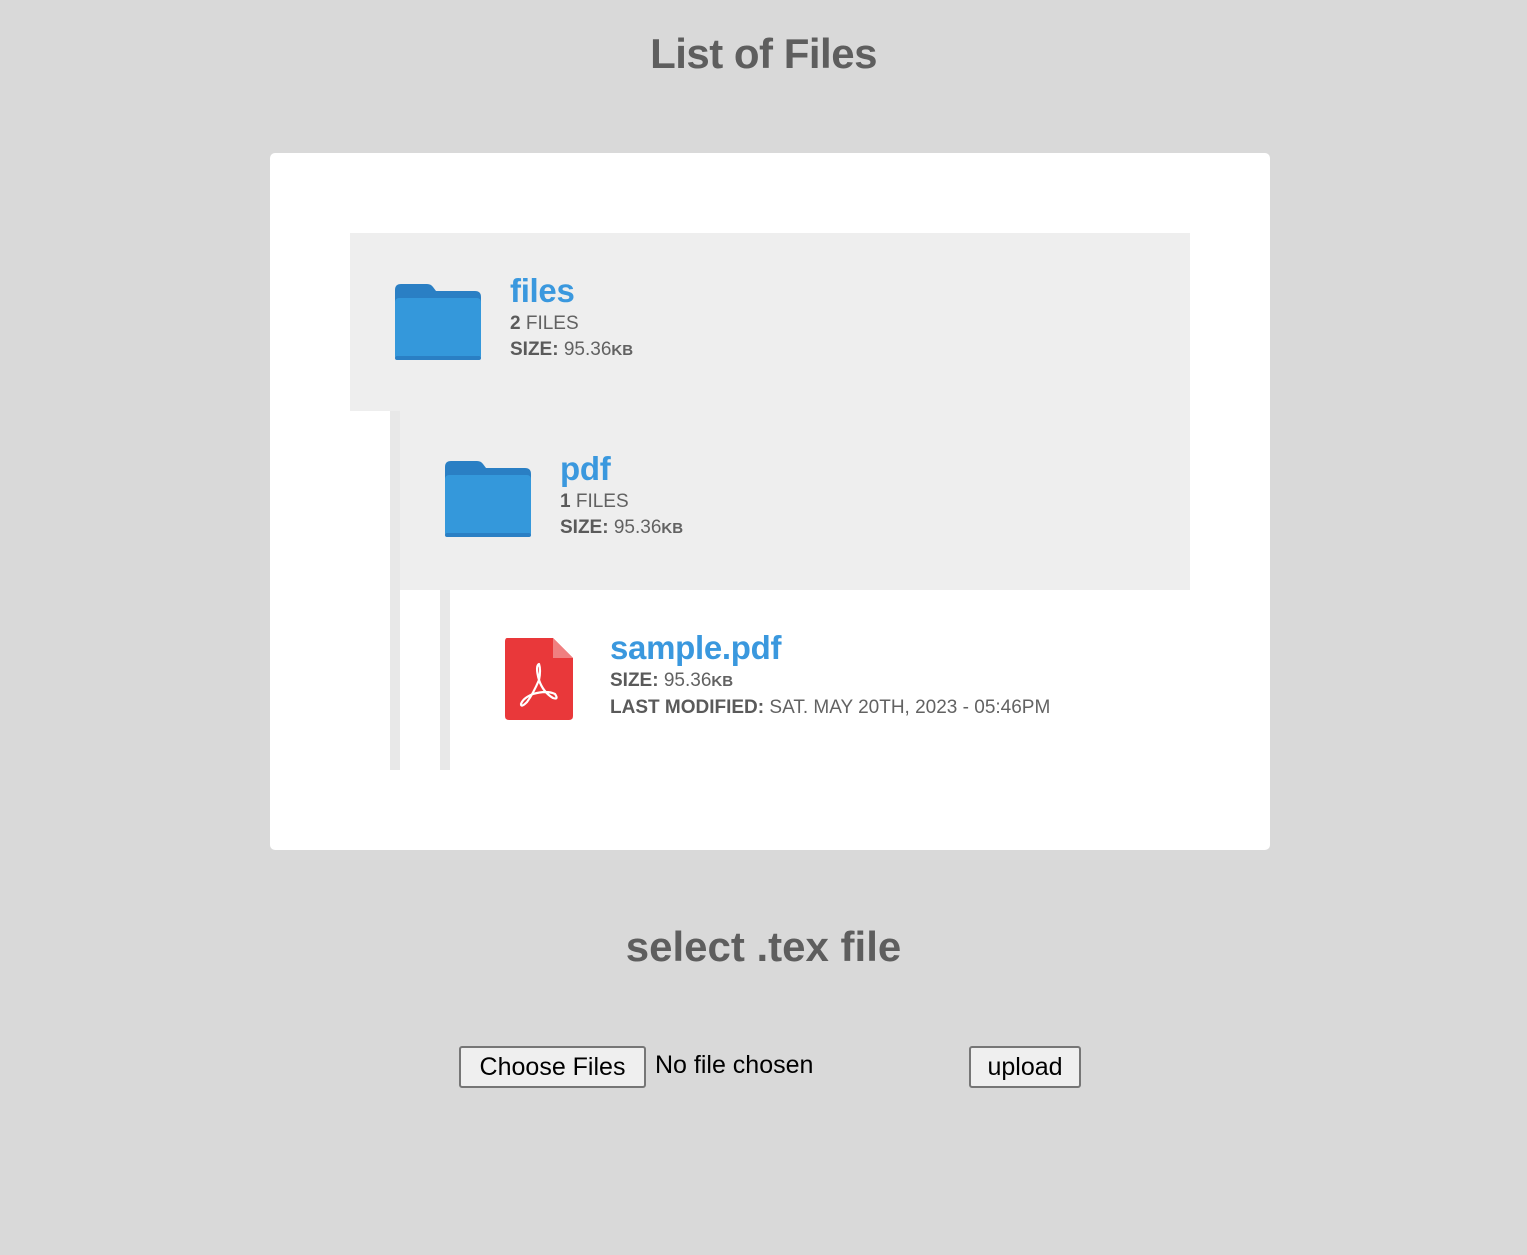 The image size is (1527, 1255). I want to click on page-title: List of Files, so click(763, 53).